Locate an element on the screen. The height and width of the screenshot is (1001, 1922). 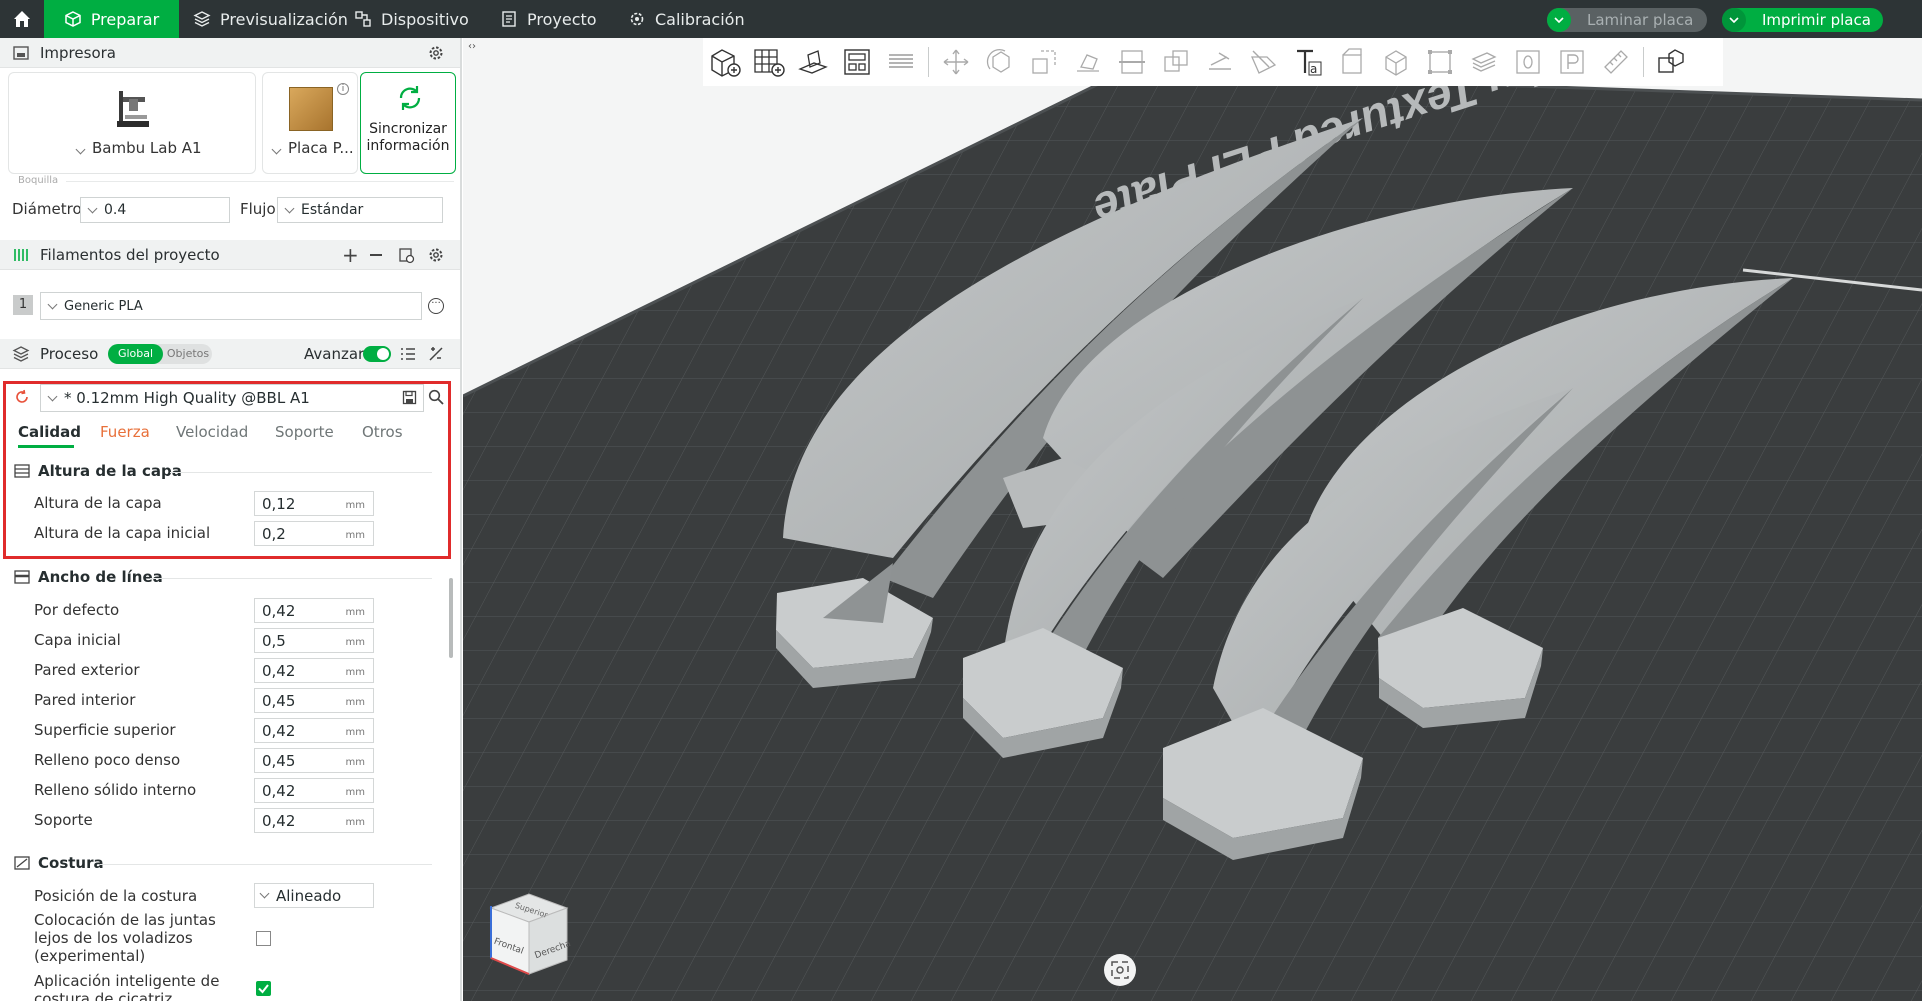
add-icon: + is located at coordinates (350, 255).